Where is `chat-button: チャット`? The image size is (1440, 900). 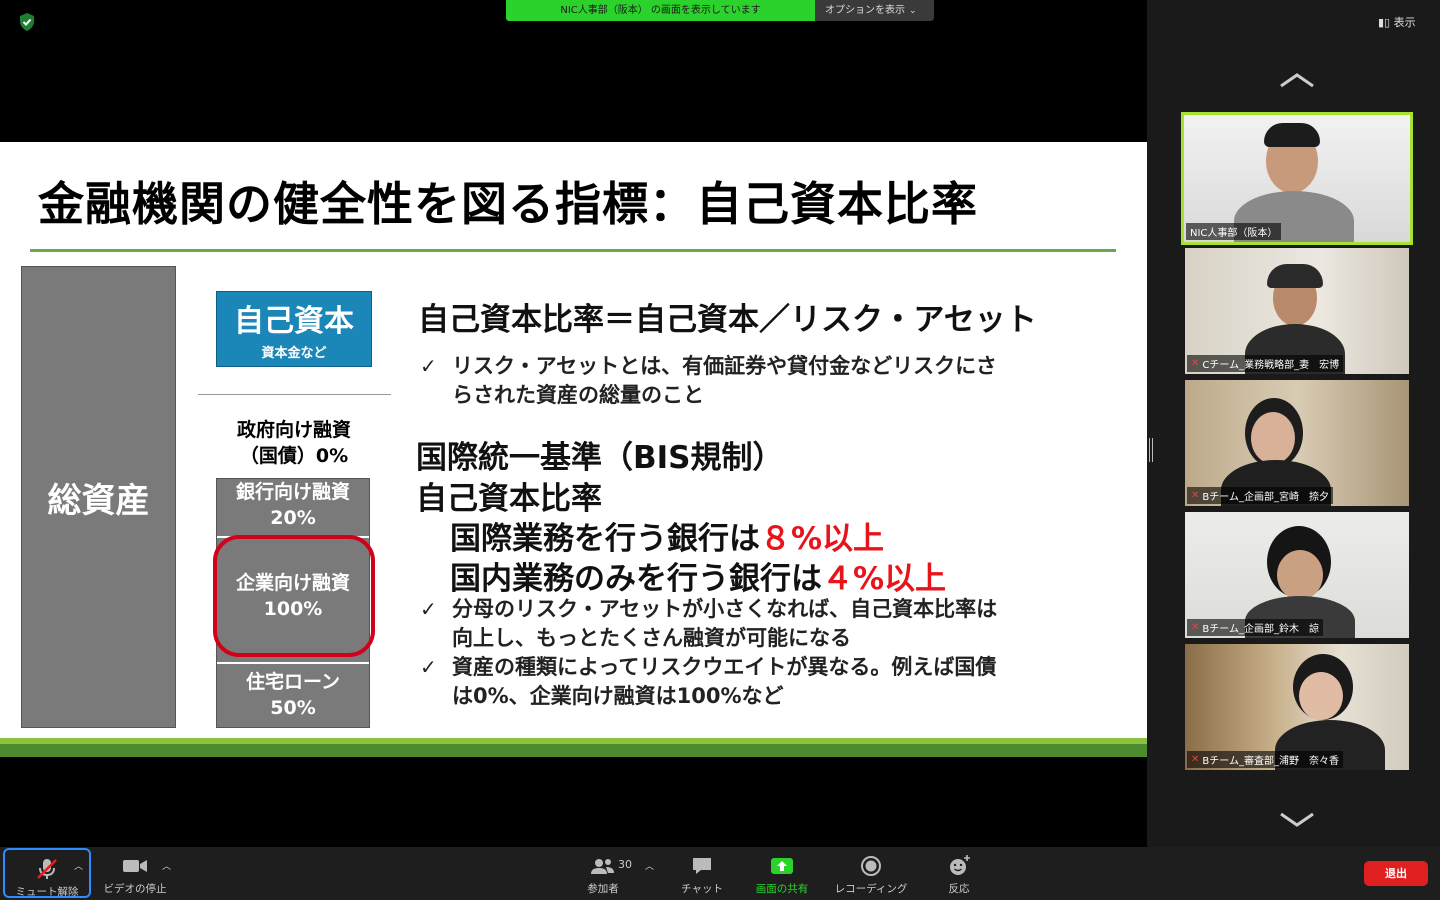 chat-button: チャット is located at coordinates (702, 873).